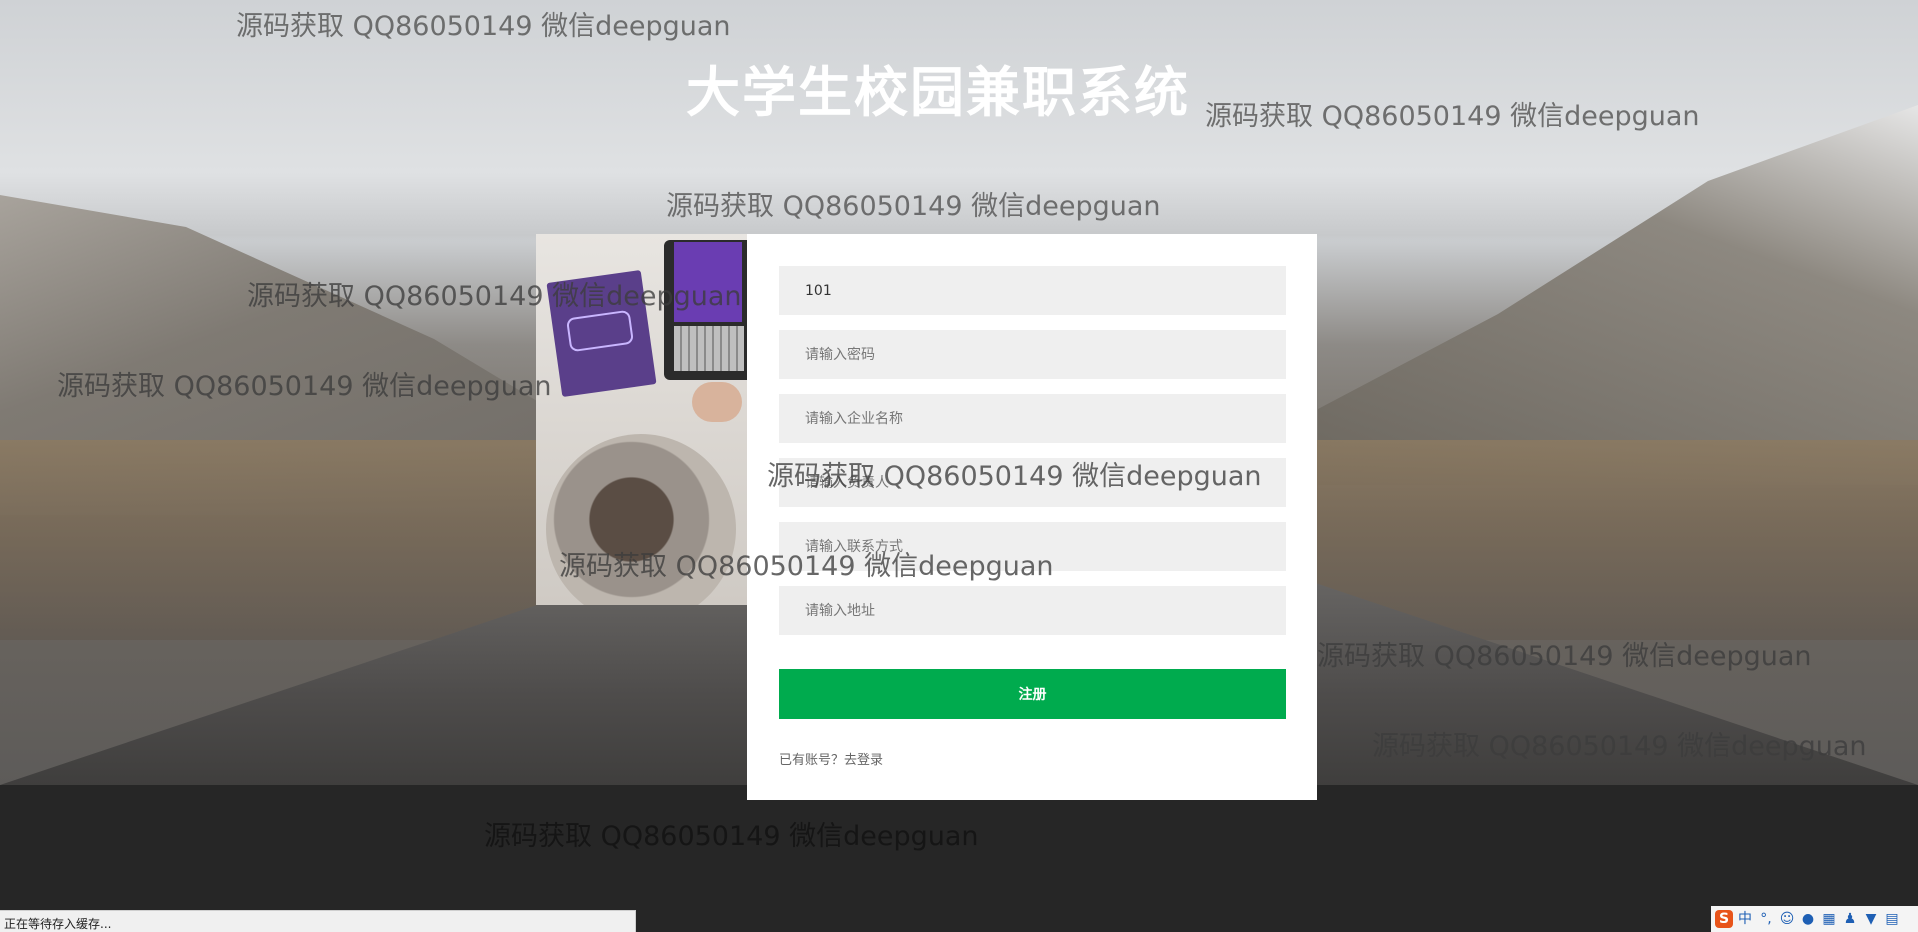 Image resolution: width=1918 pixels, height=932 pixels. I want to click on sogou-logo-icon: S, so click(1724, 919).